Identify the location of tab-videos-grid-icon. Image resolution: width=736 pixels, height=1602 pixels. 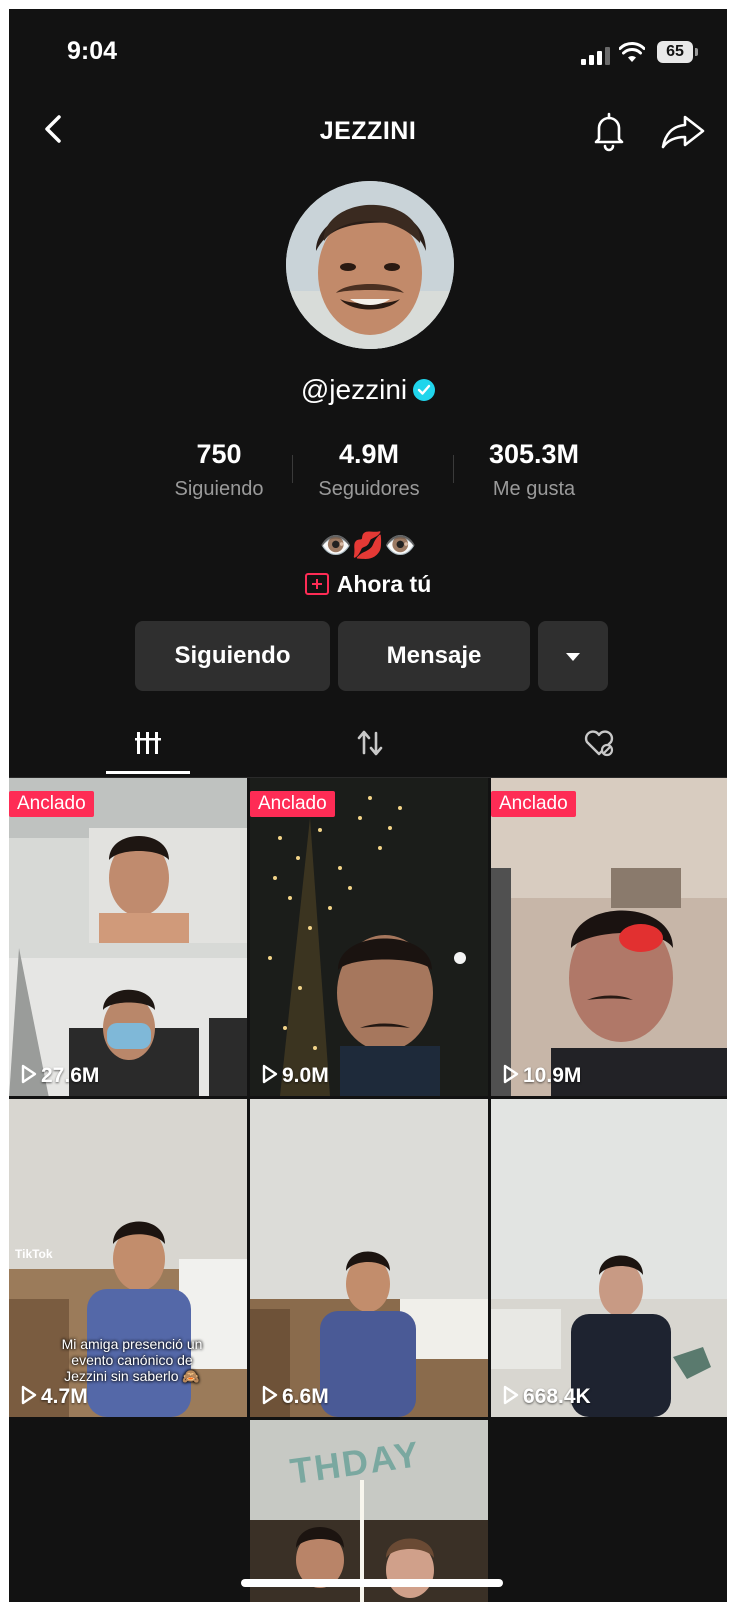
(148, 743).